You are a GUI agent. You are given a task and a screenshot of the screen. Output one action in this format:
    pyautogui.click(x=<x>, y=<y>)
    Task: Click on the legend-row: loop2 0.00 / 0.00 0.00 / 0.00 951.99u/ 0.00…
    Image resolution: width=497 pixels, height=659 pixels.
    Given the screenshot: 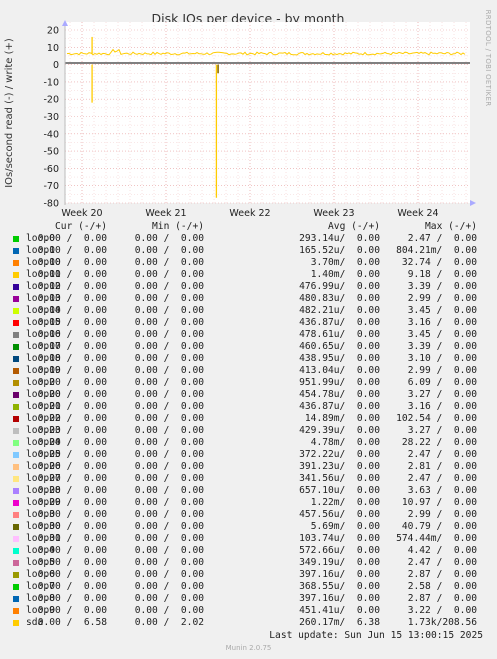 What is the action you would take?
    pyautogui.click(x=248, y=383)
    